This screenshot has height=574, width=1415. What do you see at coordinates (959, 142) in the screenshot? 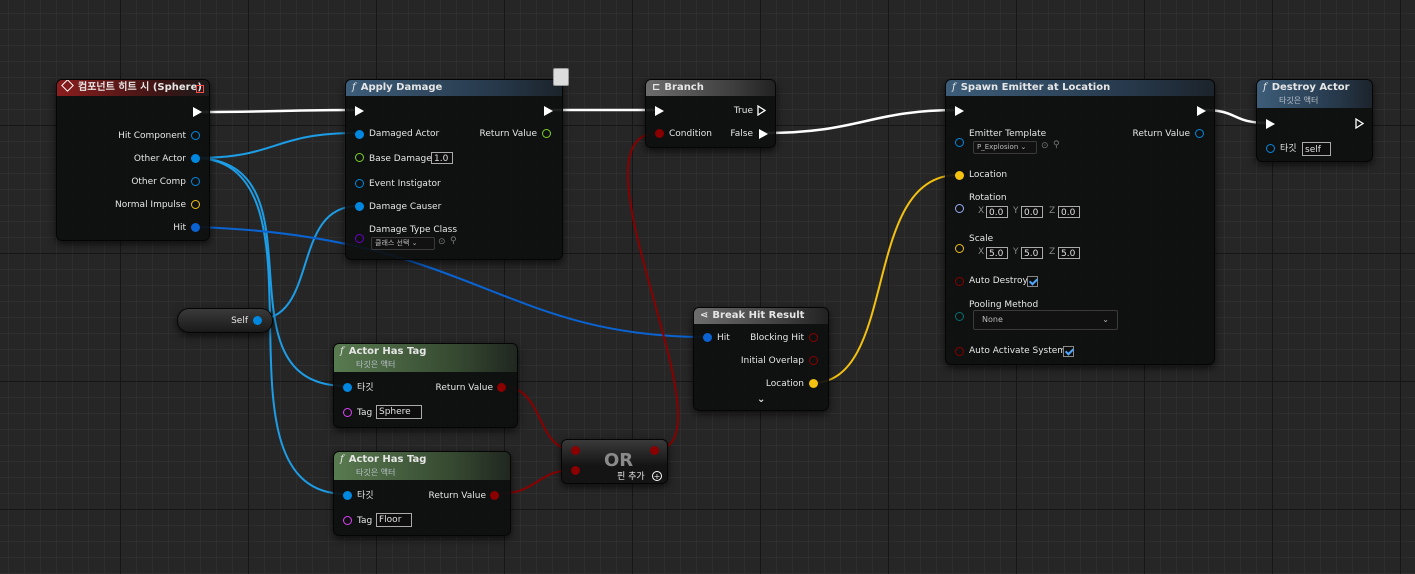
I see `pin-emitter-template` at bounding box center [959, 142].